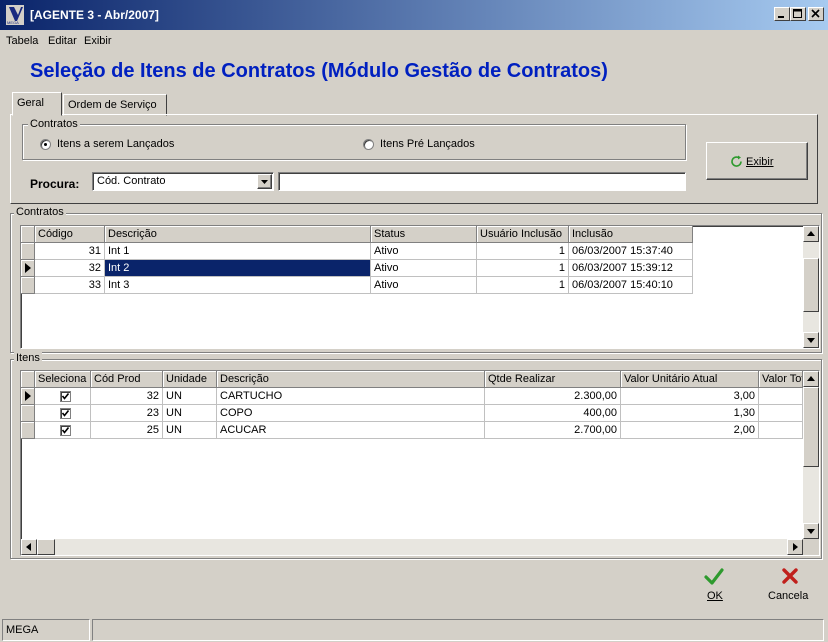 The width and height of the screenshot is (828, 642). What do you see at coordinates (553, 396) in the screenshot?
I see `table-cell: 2.300,00` at bounding box center [553, 396].